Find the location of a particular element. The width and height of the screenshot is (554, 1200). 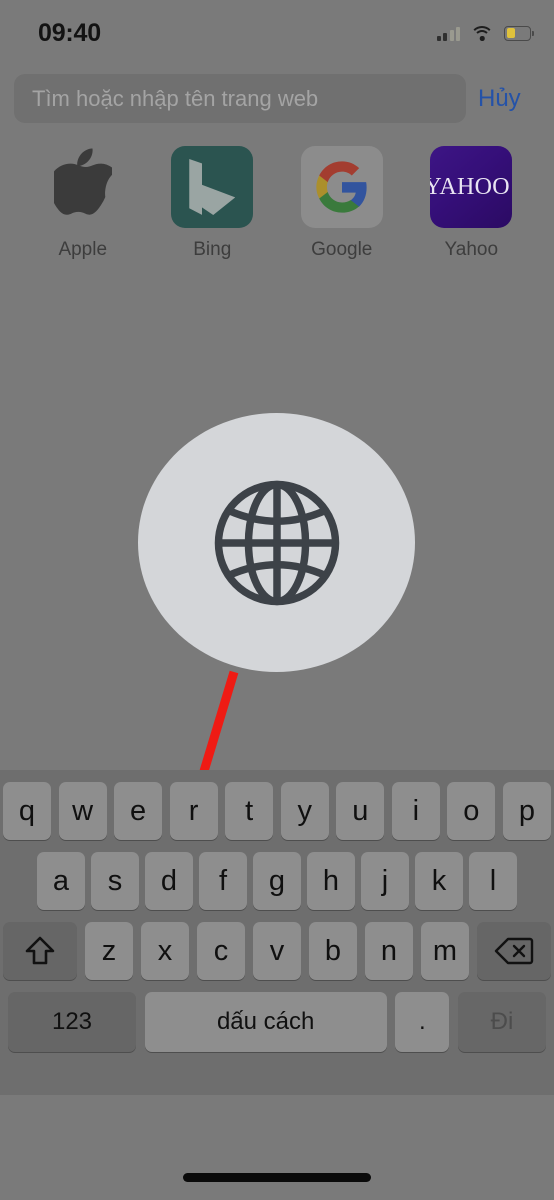

favorite-label: Yahoo is located at coordinates (471, 249).